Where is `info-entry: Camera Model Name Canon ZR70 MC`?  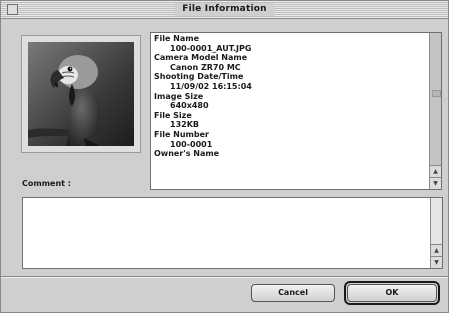 info-entry: Camera Model Name Canon ZR70 MC is located at coordinates (290, 62).